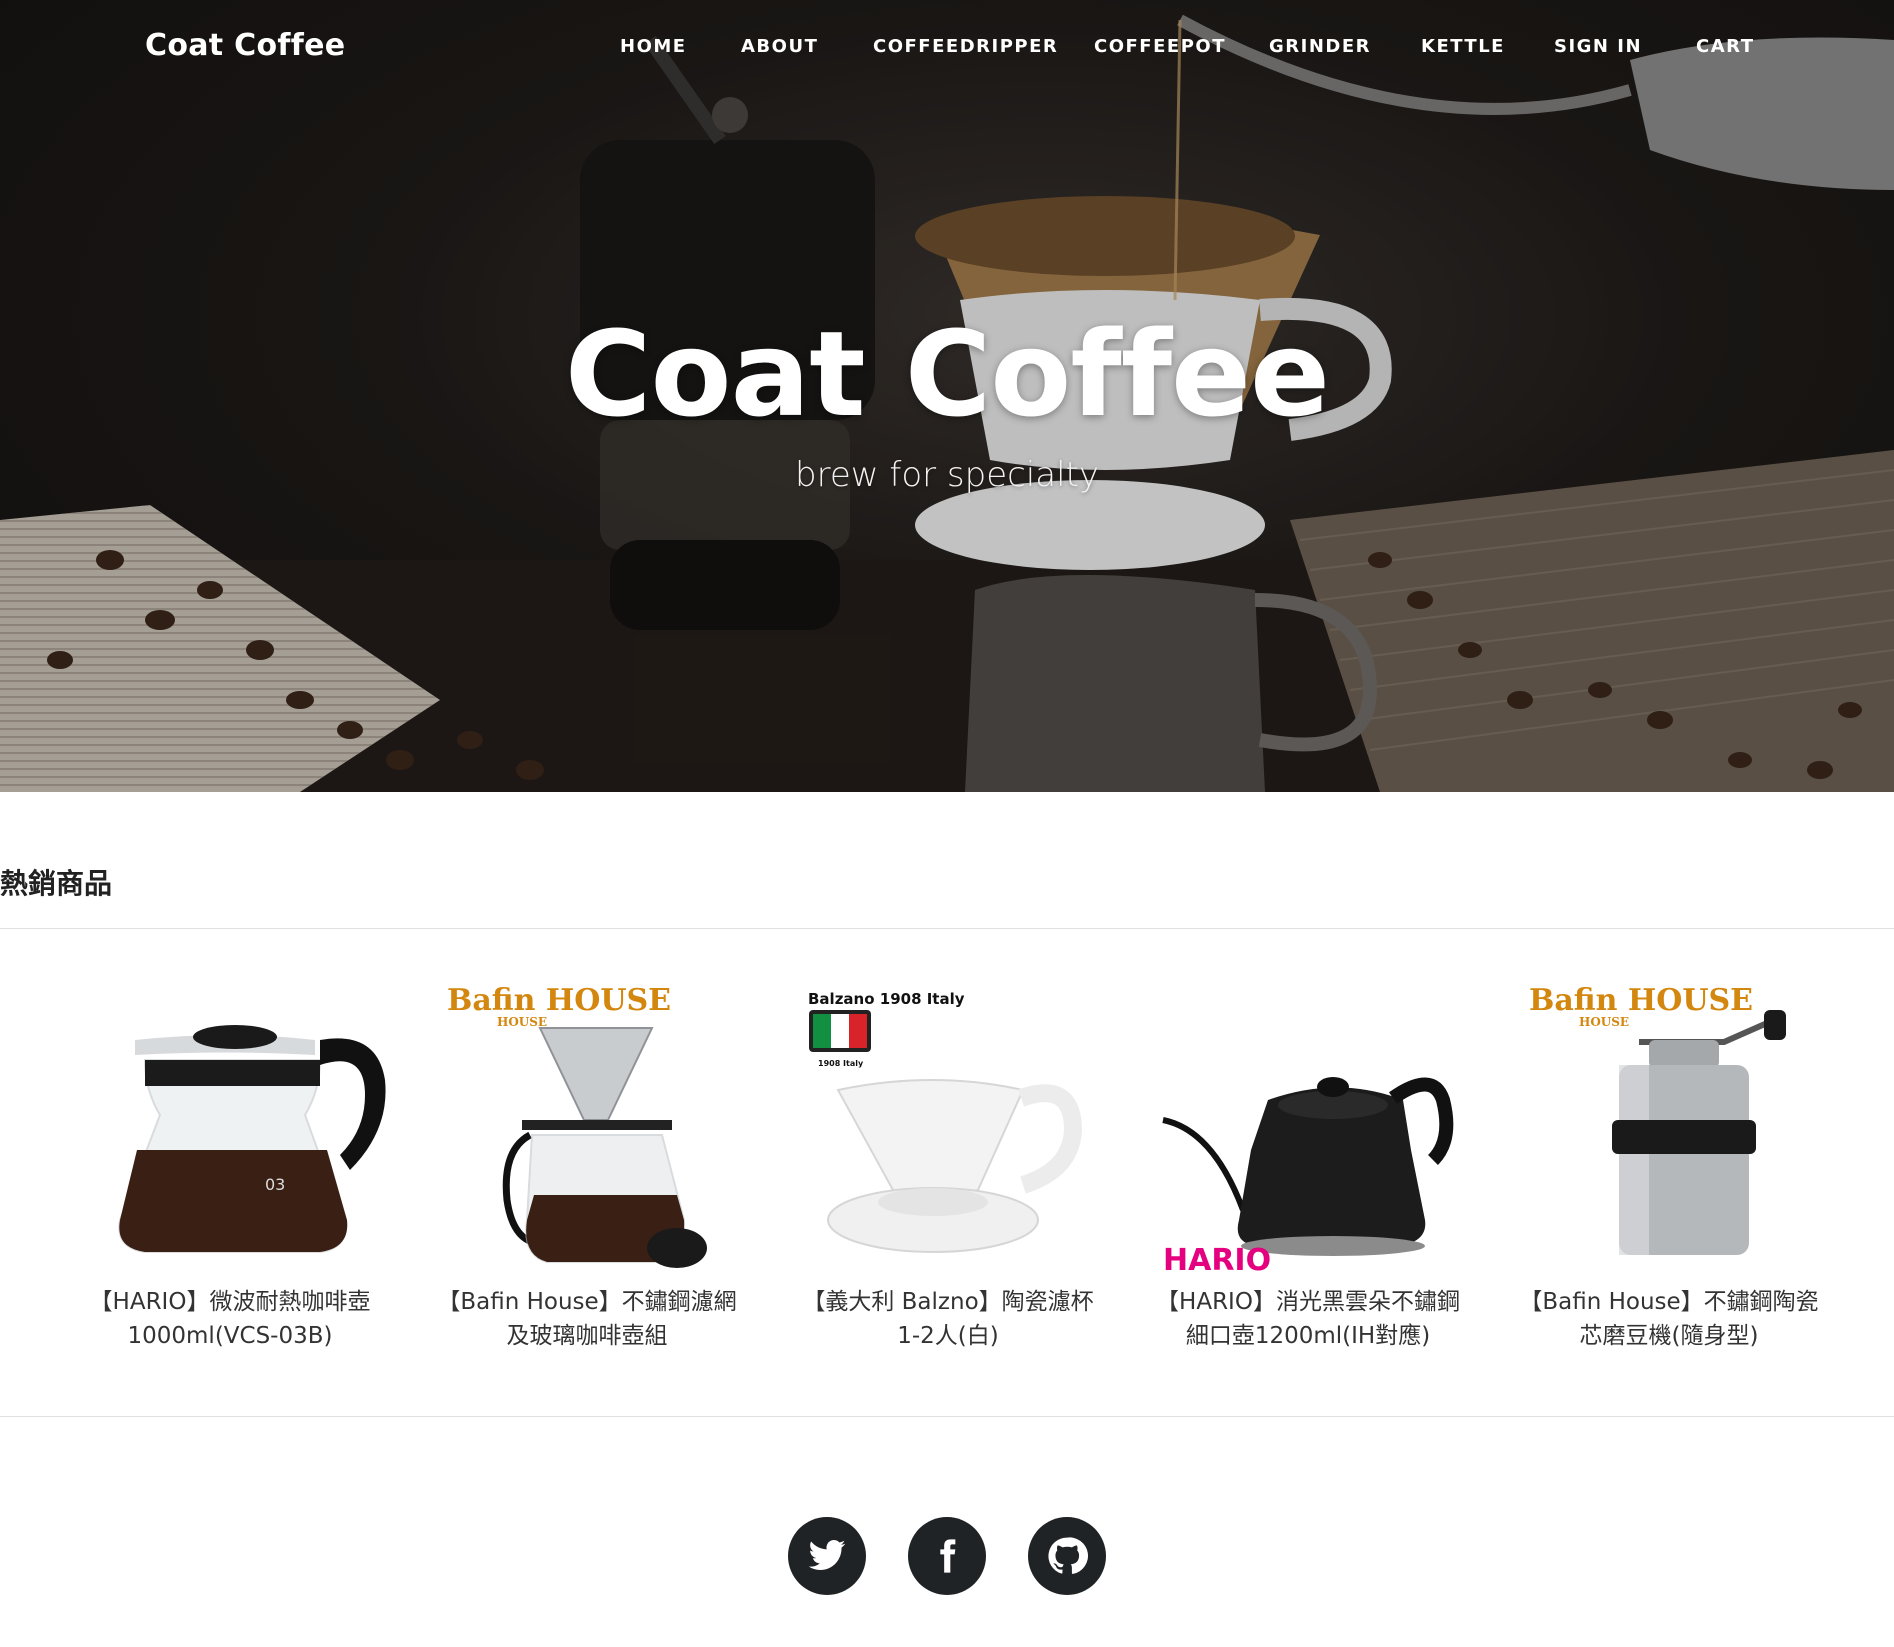 The image size is (1894, 1647). What do you see at coordinates (1217, 1260) in the screenshot?
I see `hario-logo: HARIO` at bounding box center [1217, 1260].